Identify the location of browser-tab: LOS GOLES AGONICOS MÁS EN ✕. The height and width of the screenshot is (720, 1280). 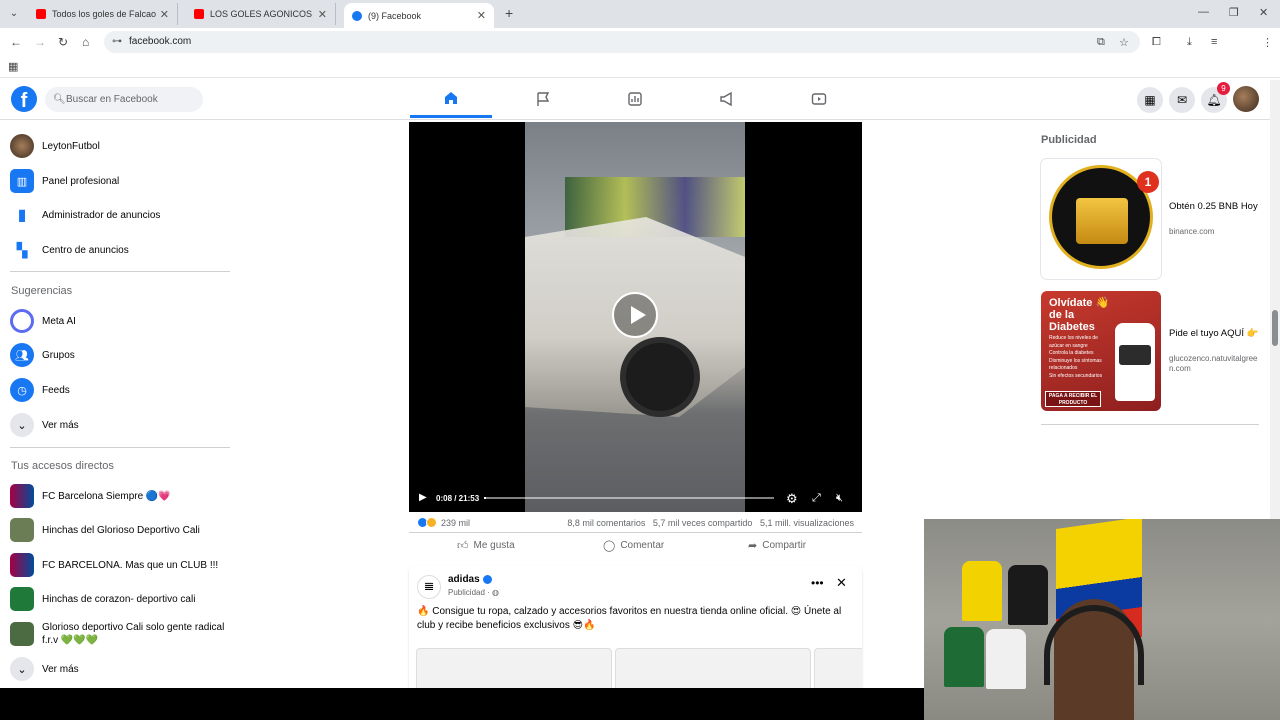
(261, 14).